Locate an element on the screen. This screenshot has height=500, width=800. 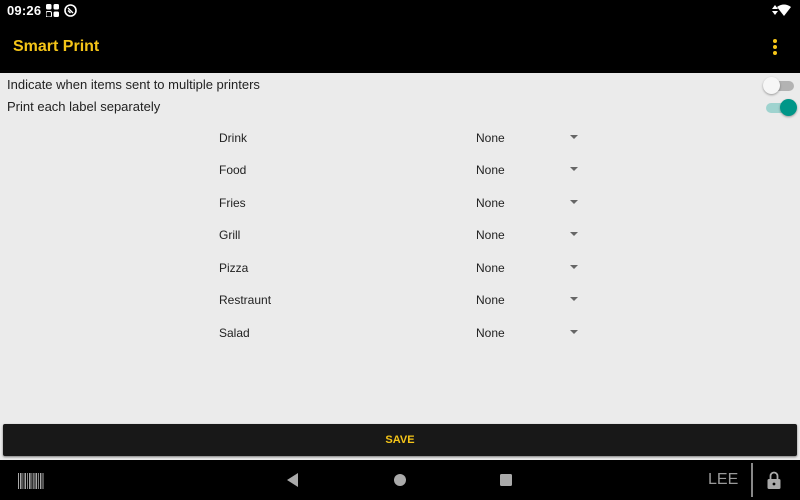
sync-icon is located at coordinates (70, 10).